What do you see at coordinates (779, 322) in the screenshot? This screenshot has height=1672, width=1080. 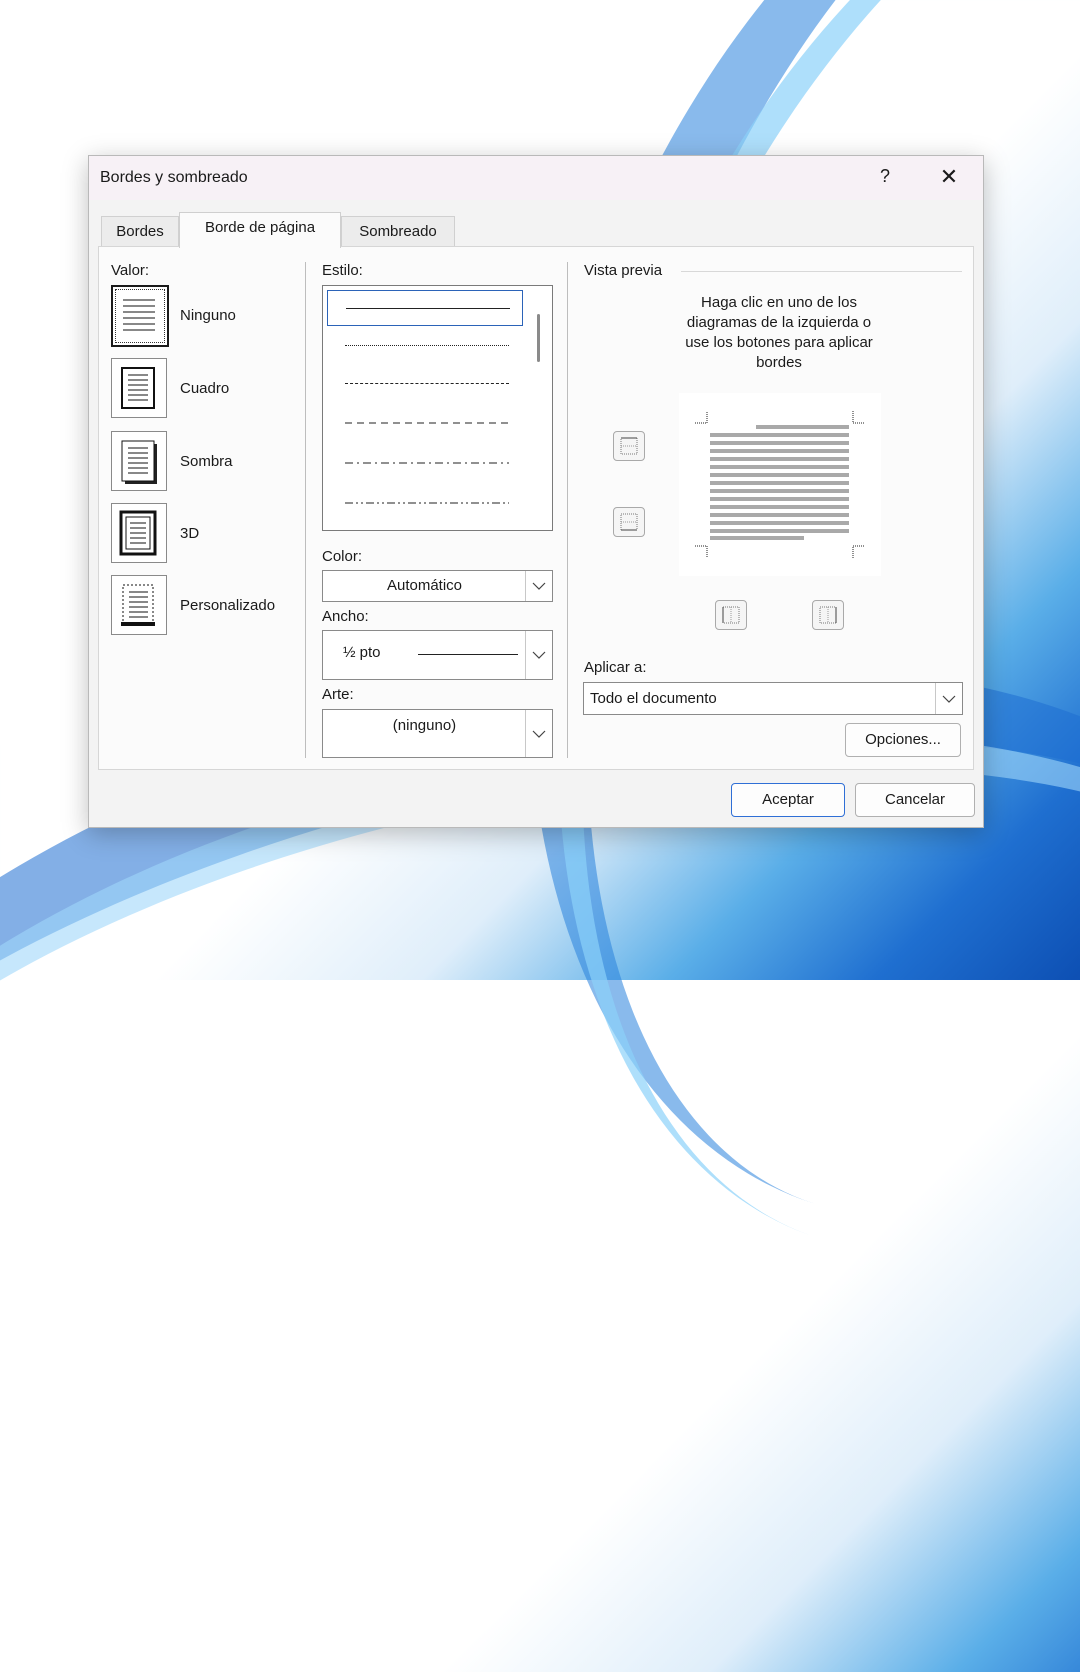 I see `instruction-line: diagramas de la izquierda o` at bounding box center [779, 322].